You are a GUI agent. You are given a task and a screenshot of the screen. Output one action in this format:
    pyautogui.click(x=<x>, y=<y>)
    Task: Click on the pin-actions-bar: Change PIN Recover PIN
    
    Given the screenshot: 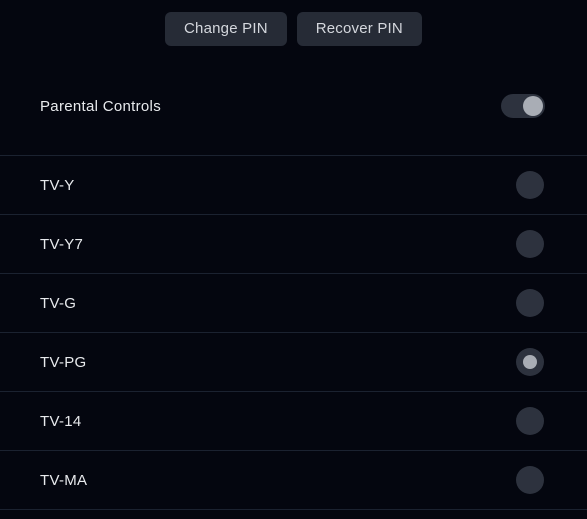 What is the action you would take?
    pyautogui.click(x=293, y=29)
    